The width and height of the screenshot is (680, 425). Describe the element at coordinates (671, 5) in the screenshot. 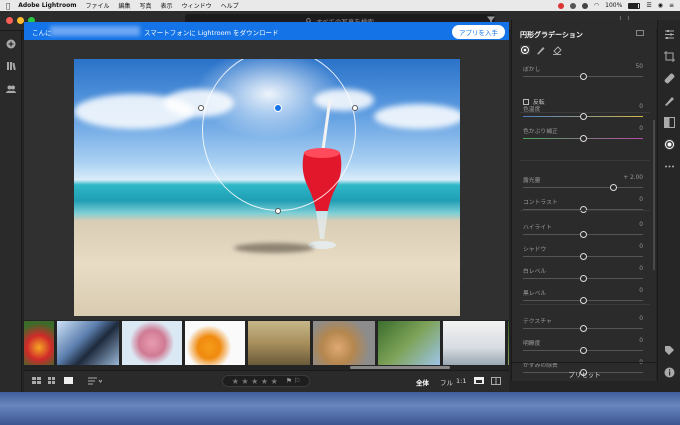

I see `notification-icon: ≡` at that location.